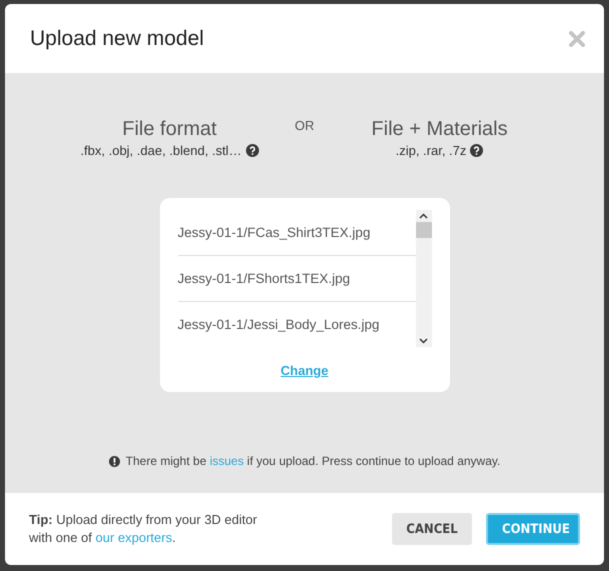 The image size is (609, 571). What do you see at coordinates (143, 529) in the screenshot?
I see `tip-text: Tip: Upload directly from your 3D editor with one of our exporters.` at bounding box center [143, 529].